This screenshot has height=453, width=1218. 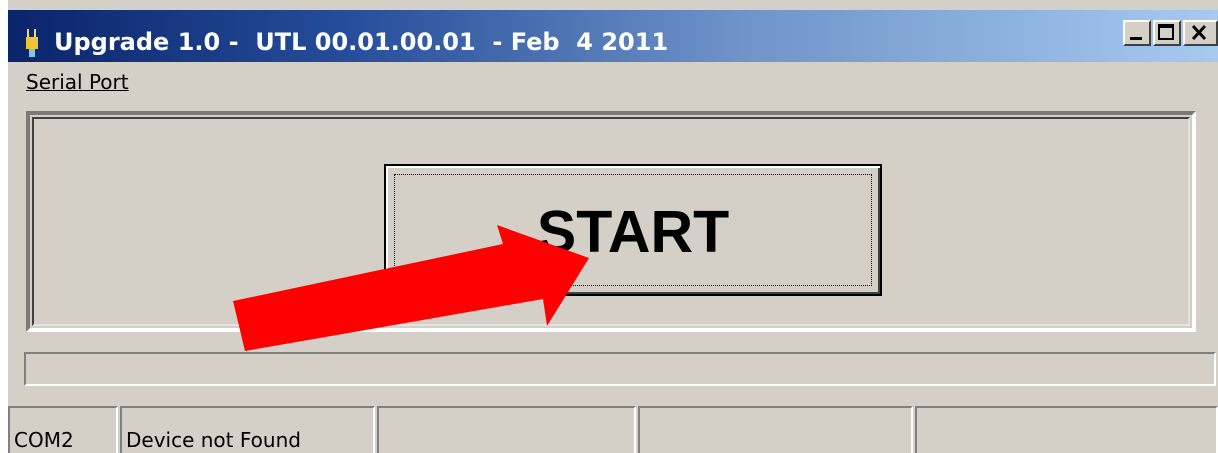 I want to click on menu-bar: Serial Port, so click(x=613, y=81).